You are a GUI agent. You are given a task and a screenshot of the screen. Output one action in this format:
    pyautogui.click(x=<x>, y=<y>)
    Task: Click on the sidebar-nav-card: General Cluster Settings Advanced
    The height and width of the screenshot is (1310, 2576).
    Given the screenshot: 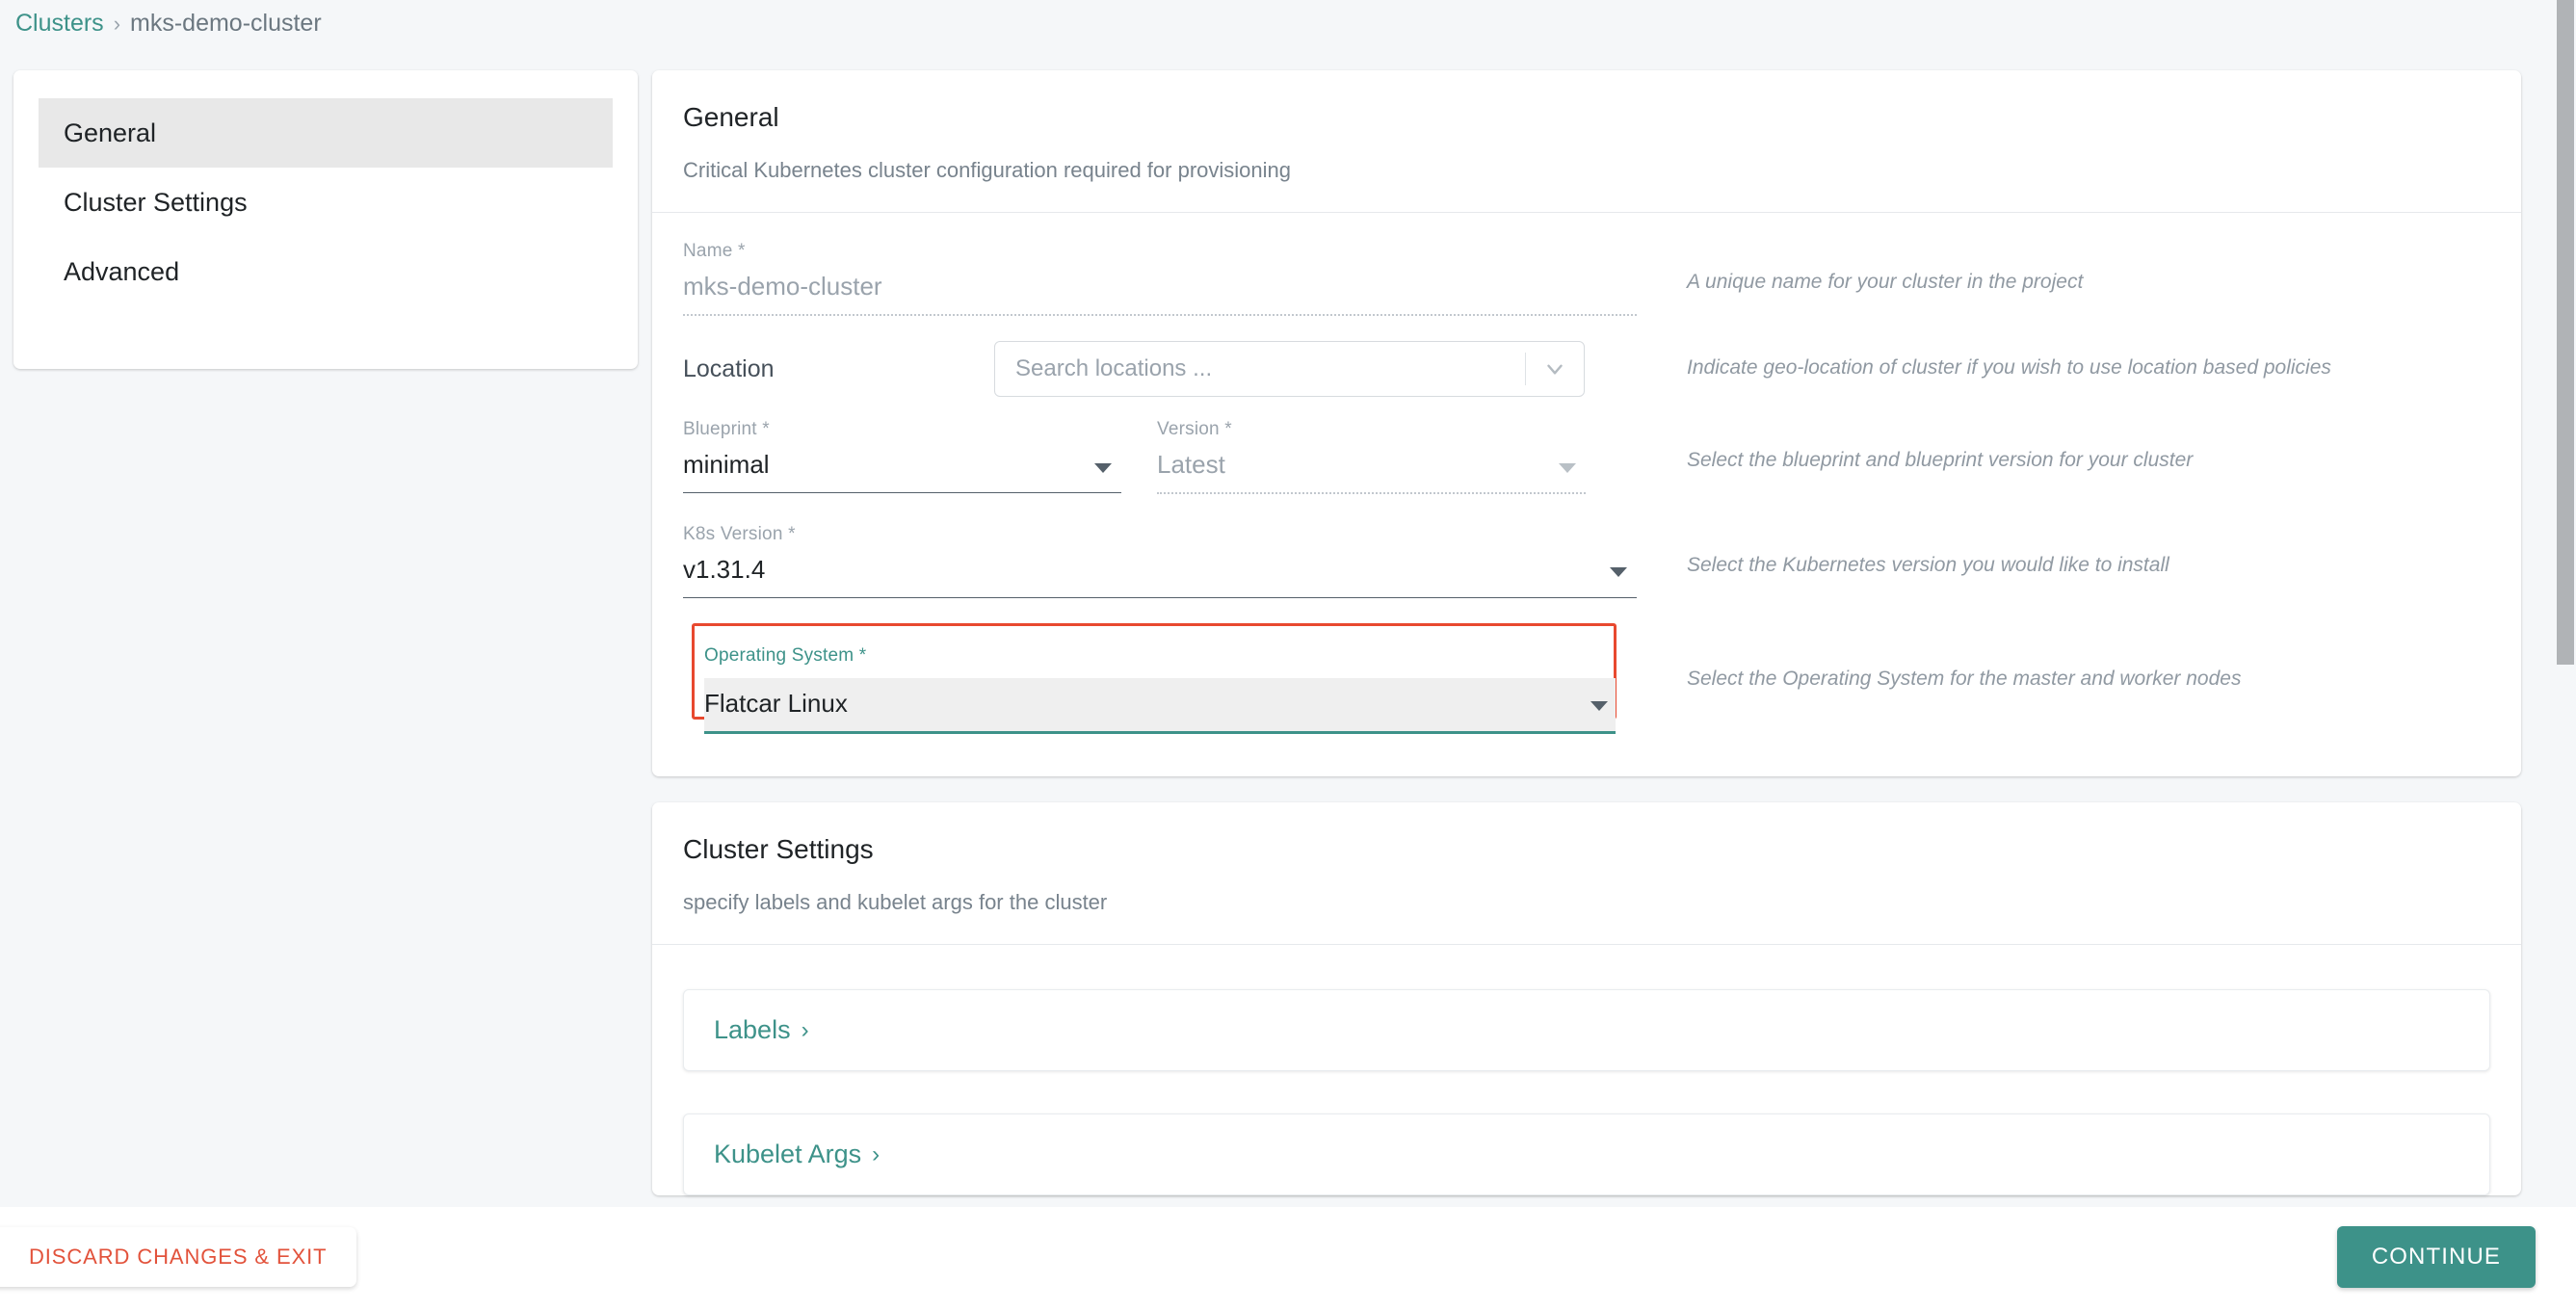 What is the action you would take?
    pyautogui.click(x=325, y=219)
    